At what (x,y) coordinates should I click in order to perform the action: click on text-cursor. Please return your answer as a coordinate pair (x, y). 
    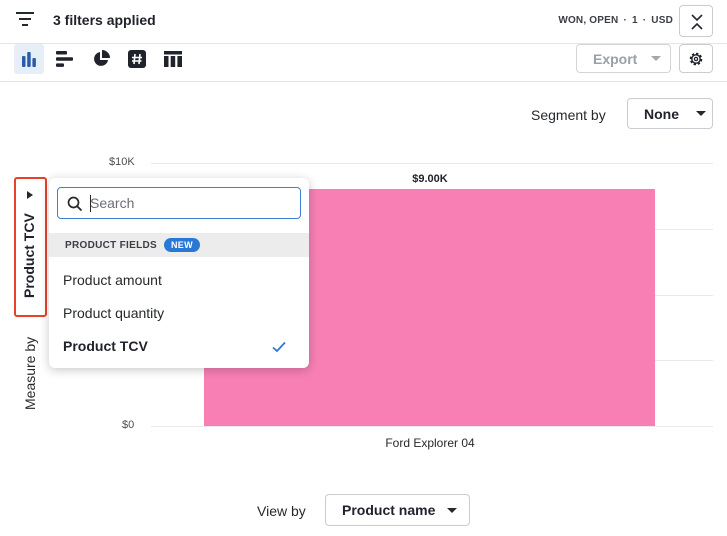
    Looking at the image, I should click on (90, 203).